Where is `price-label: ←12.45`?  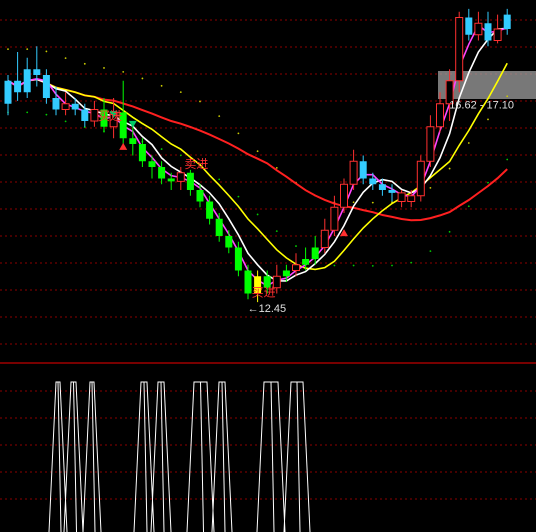 price-label: ←12.45 is located at coordinates (267, 309).